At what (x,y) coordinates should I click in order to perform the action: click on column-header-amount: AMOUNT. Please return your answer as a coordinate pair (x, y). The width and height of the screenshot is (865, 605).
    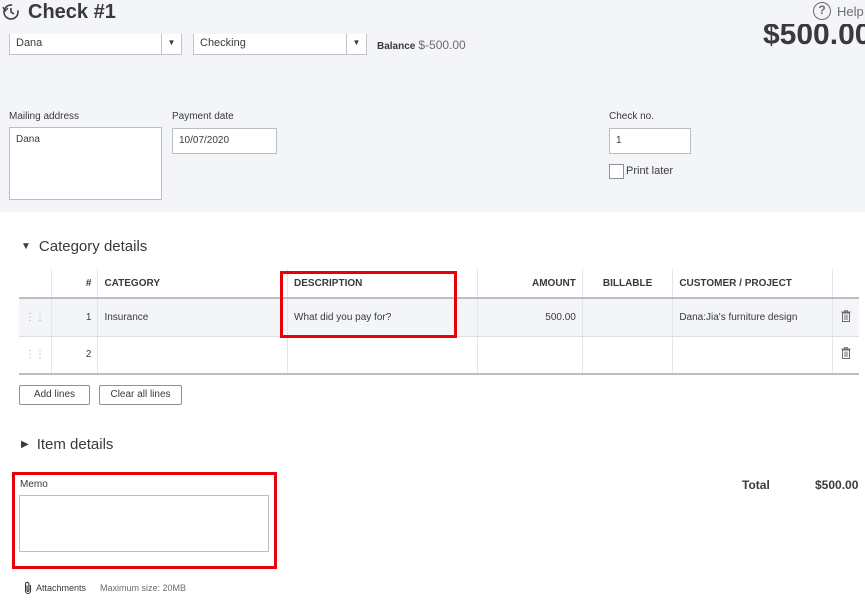
    Looking at the image, I should click on (529, 284).